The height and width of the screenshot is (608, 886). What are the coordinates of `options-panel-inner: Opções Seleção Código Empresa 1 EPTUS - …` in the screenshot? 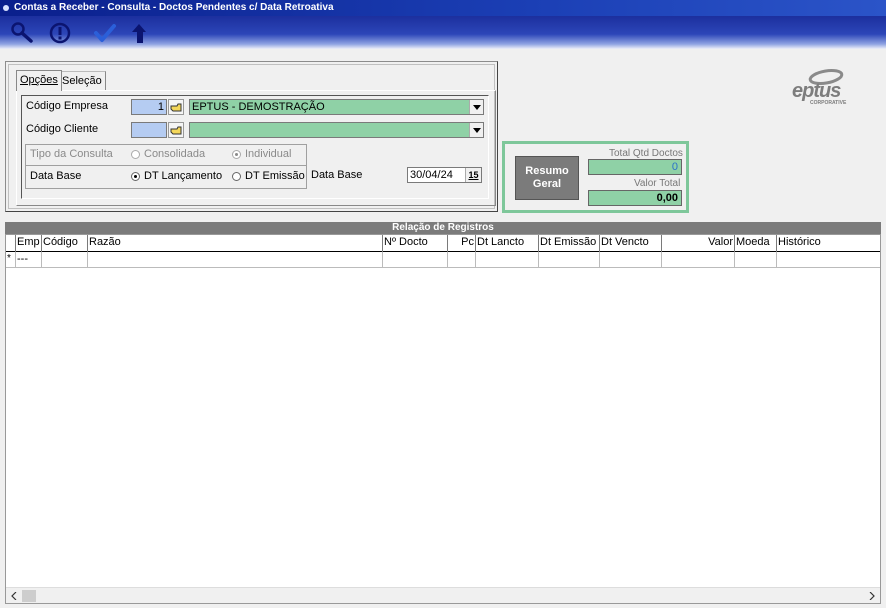 It's located at (252, 136).